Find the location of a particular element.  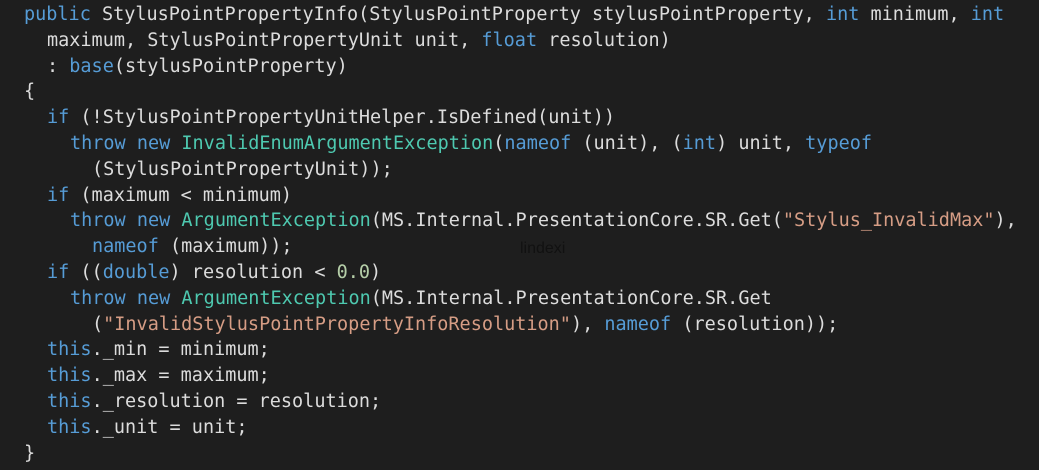

code-token: "Stylus_InvalidMax" is located at coordinates (888, 221).